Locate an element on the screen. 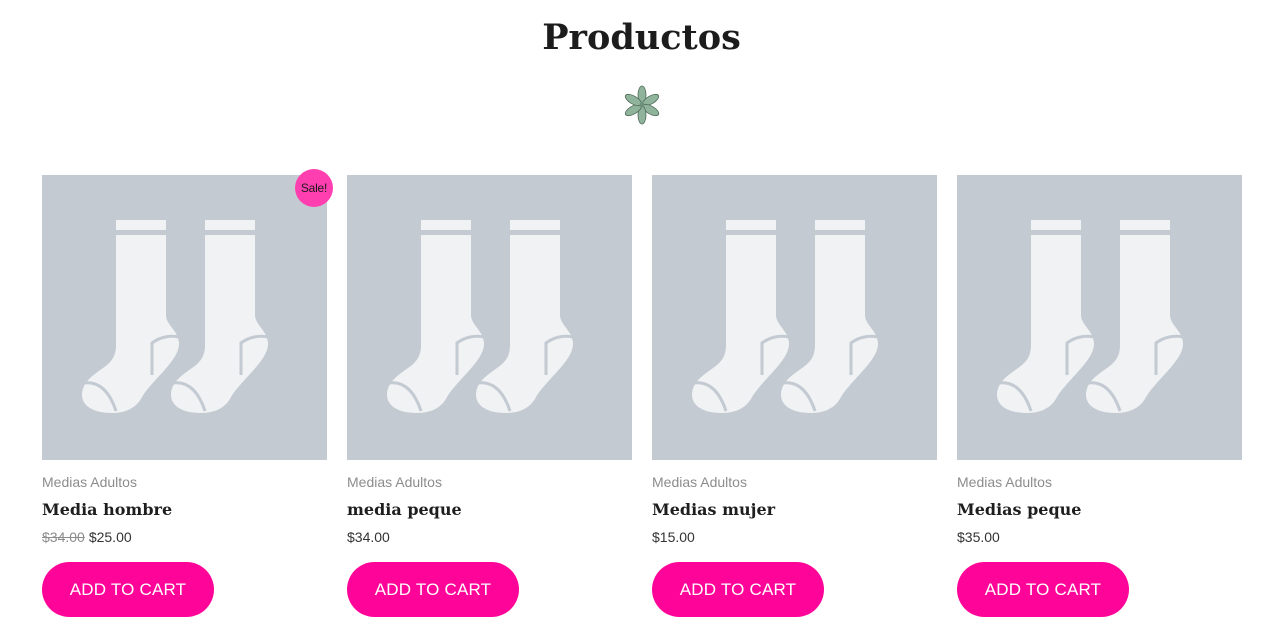  sale-price: $25.00 is located at coordinates (110, 537).